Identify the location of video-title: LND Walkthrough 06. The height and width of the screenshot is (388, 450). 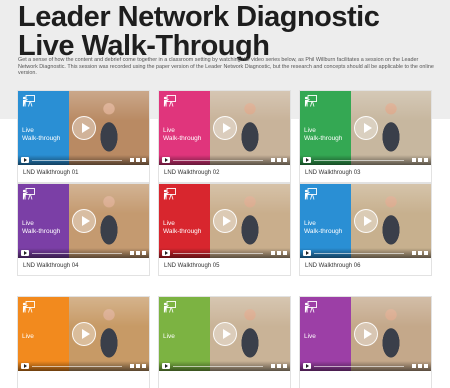
(332, 266).